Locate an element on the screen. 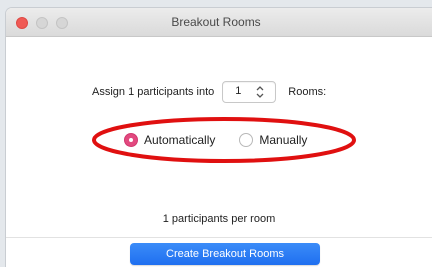 The image size is (432, 267). radio-unselected-icon is located at coordinates (246, 140).